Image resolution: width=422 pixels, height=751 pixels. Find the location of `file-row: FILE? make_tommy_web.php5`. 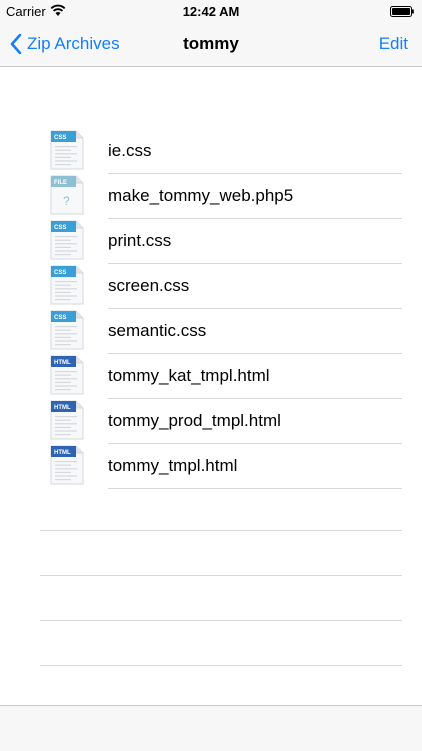

file-row: FILE? make_tommy_web.php5 is located at coordinates (211, 196).